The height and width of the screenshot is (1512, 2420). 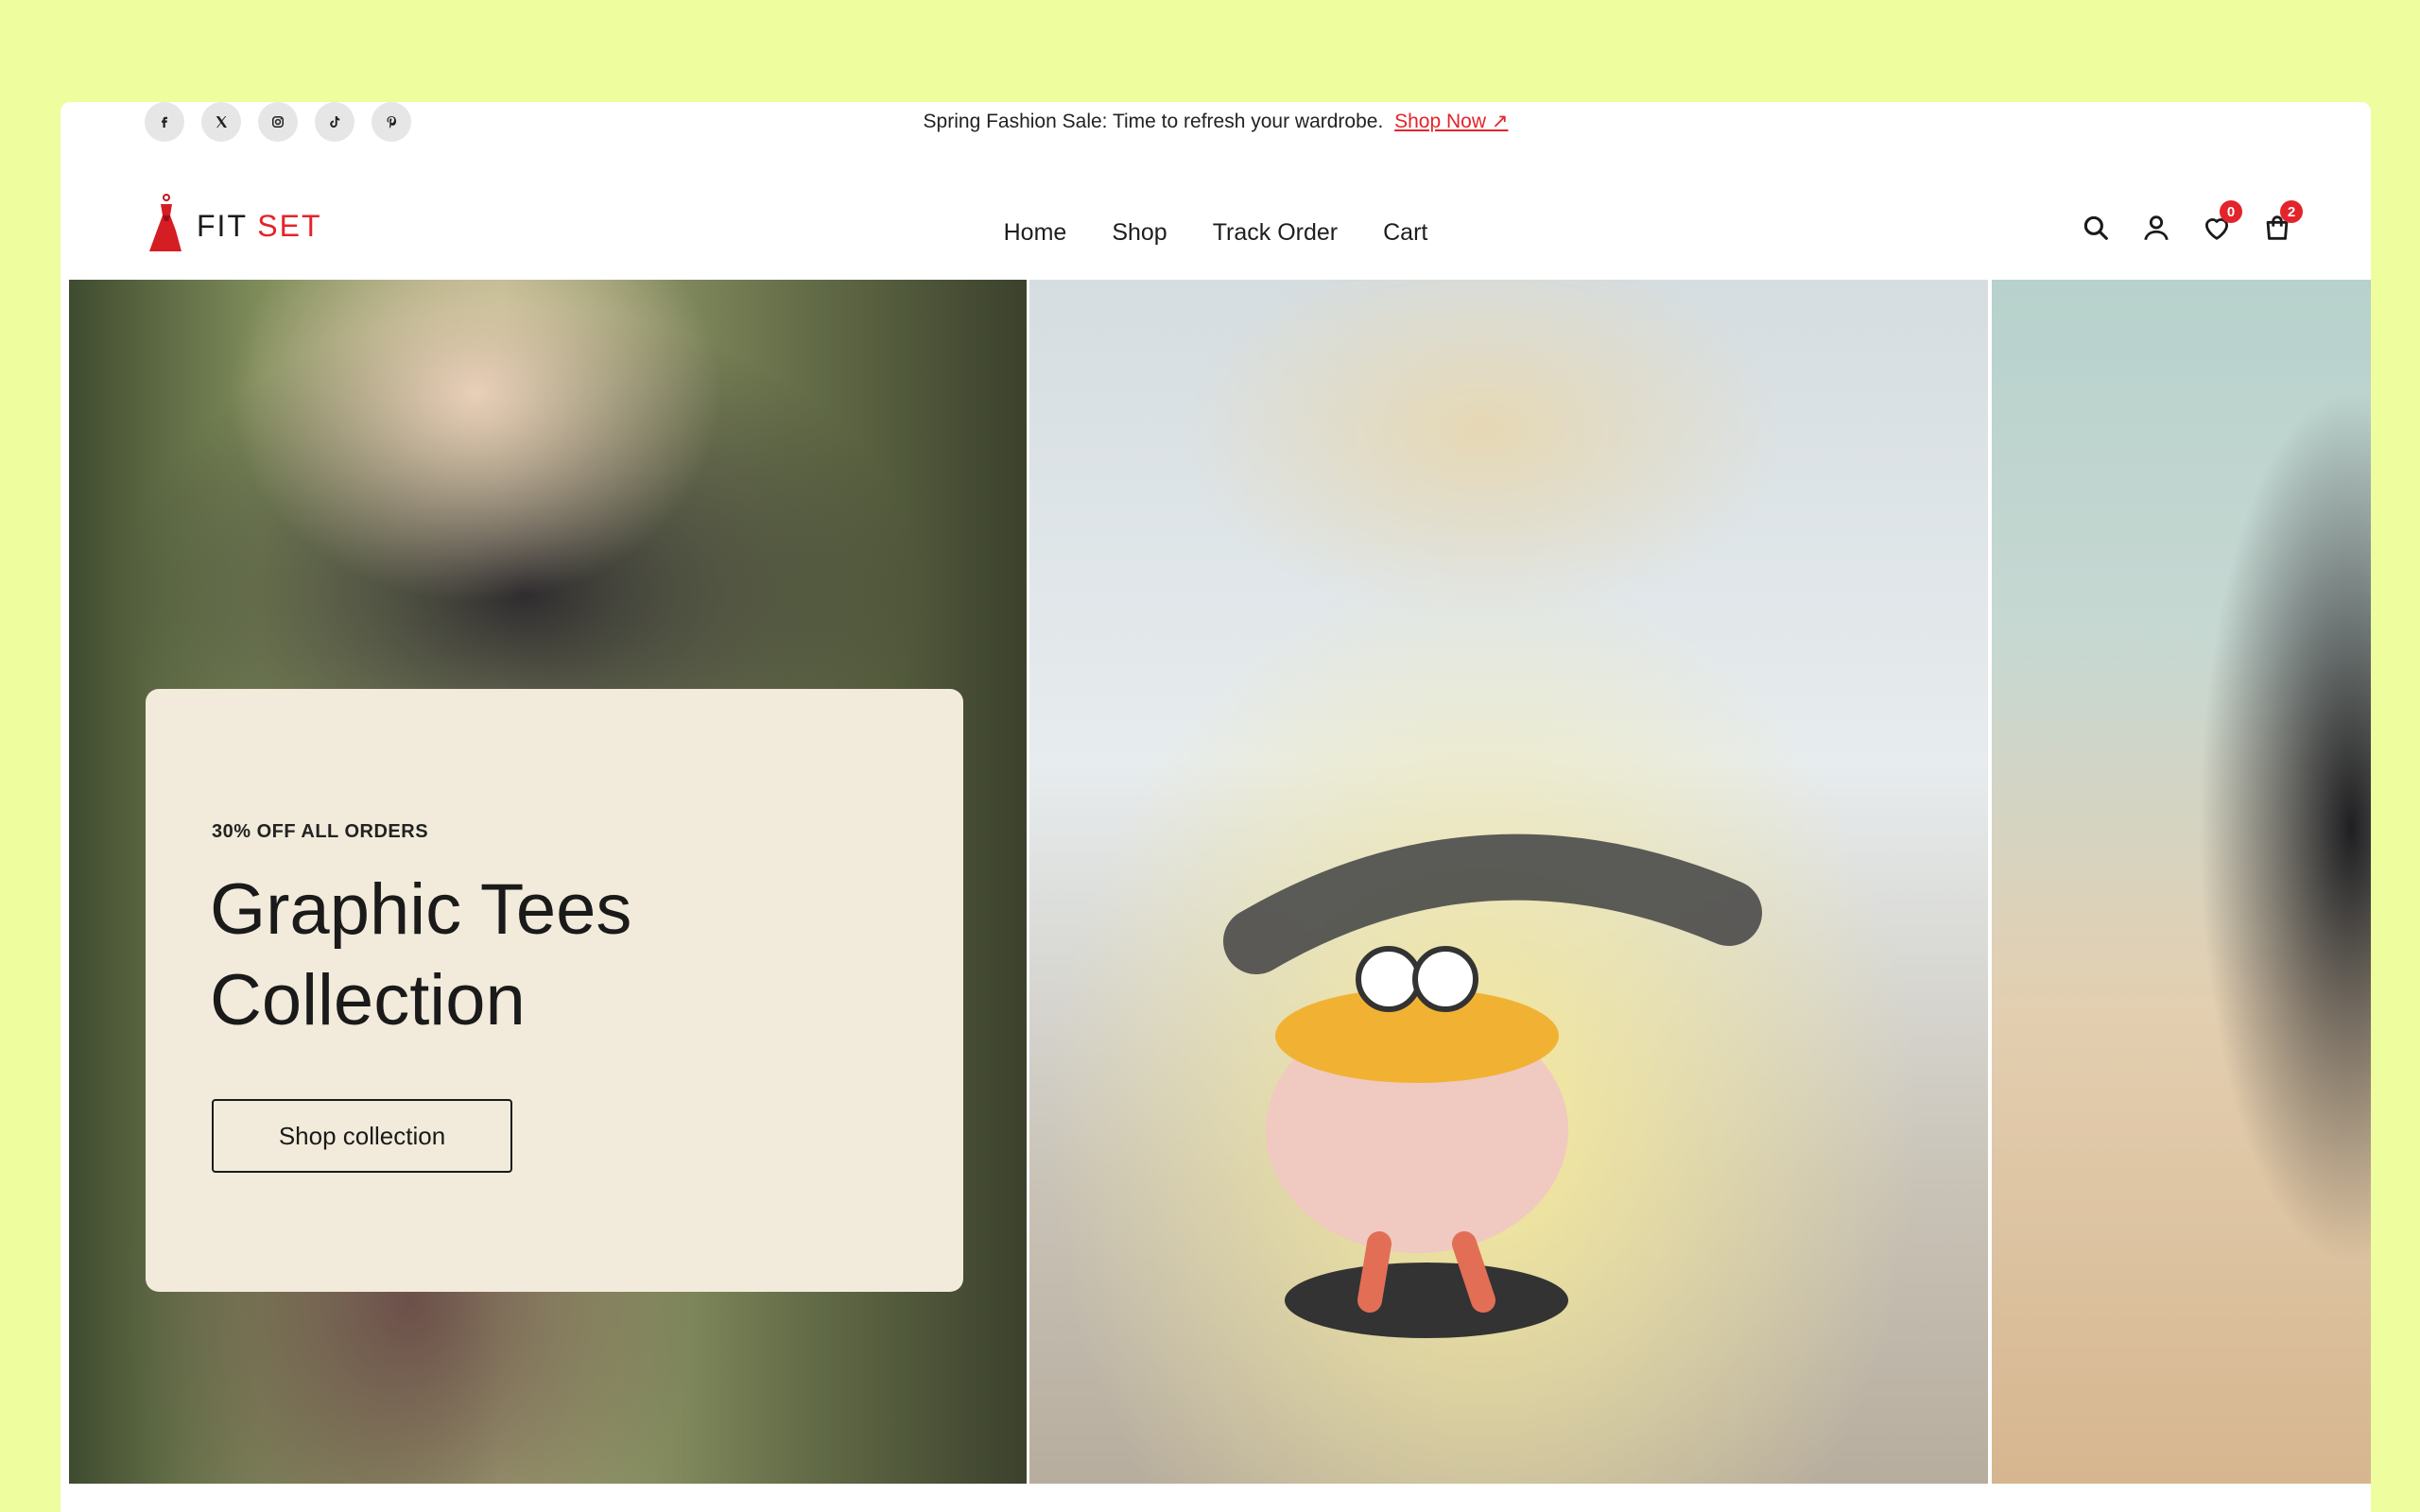 What do you see at coordinates (1275, 233) in the screenshot?
I see `nav-track-order: Track Order` at bounding box center [1275, 233].